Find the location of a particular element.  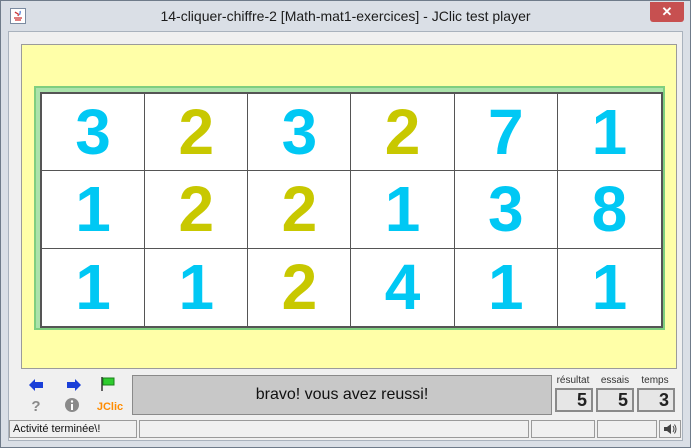

message-text: bravo! vous avez reussi! is located at coordinates (342, 394).